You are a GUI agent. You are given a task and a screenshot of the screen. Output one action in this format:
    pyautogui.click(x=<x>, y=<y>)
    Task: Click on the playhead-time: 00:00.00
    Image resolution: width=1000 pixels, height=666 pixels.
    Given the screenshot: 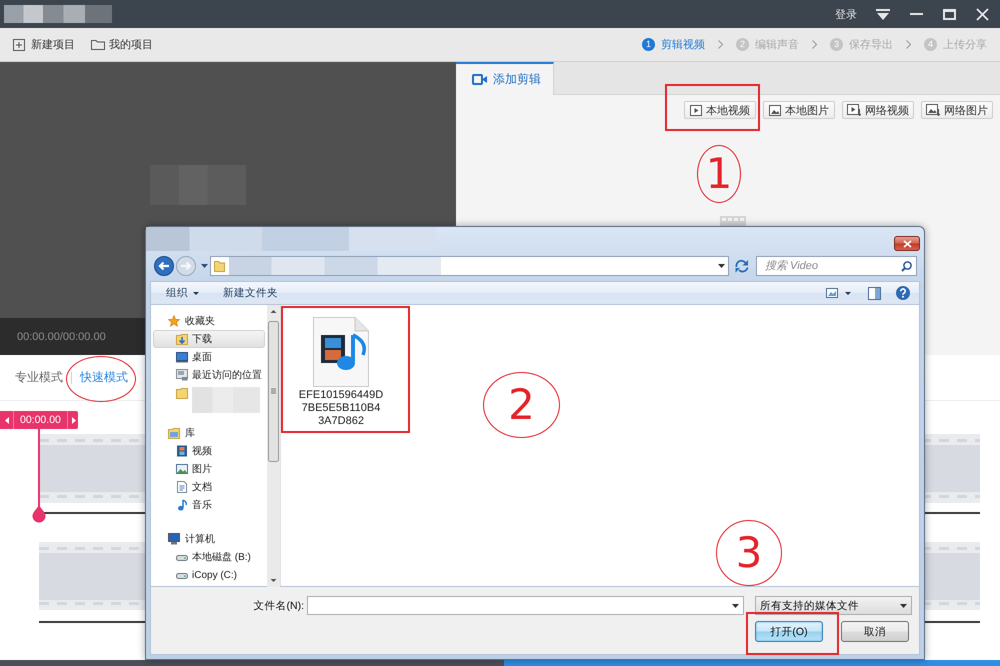 What is the action you would take?
    pyautogui.click(x=40, y=420)
    